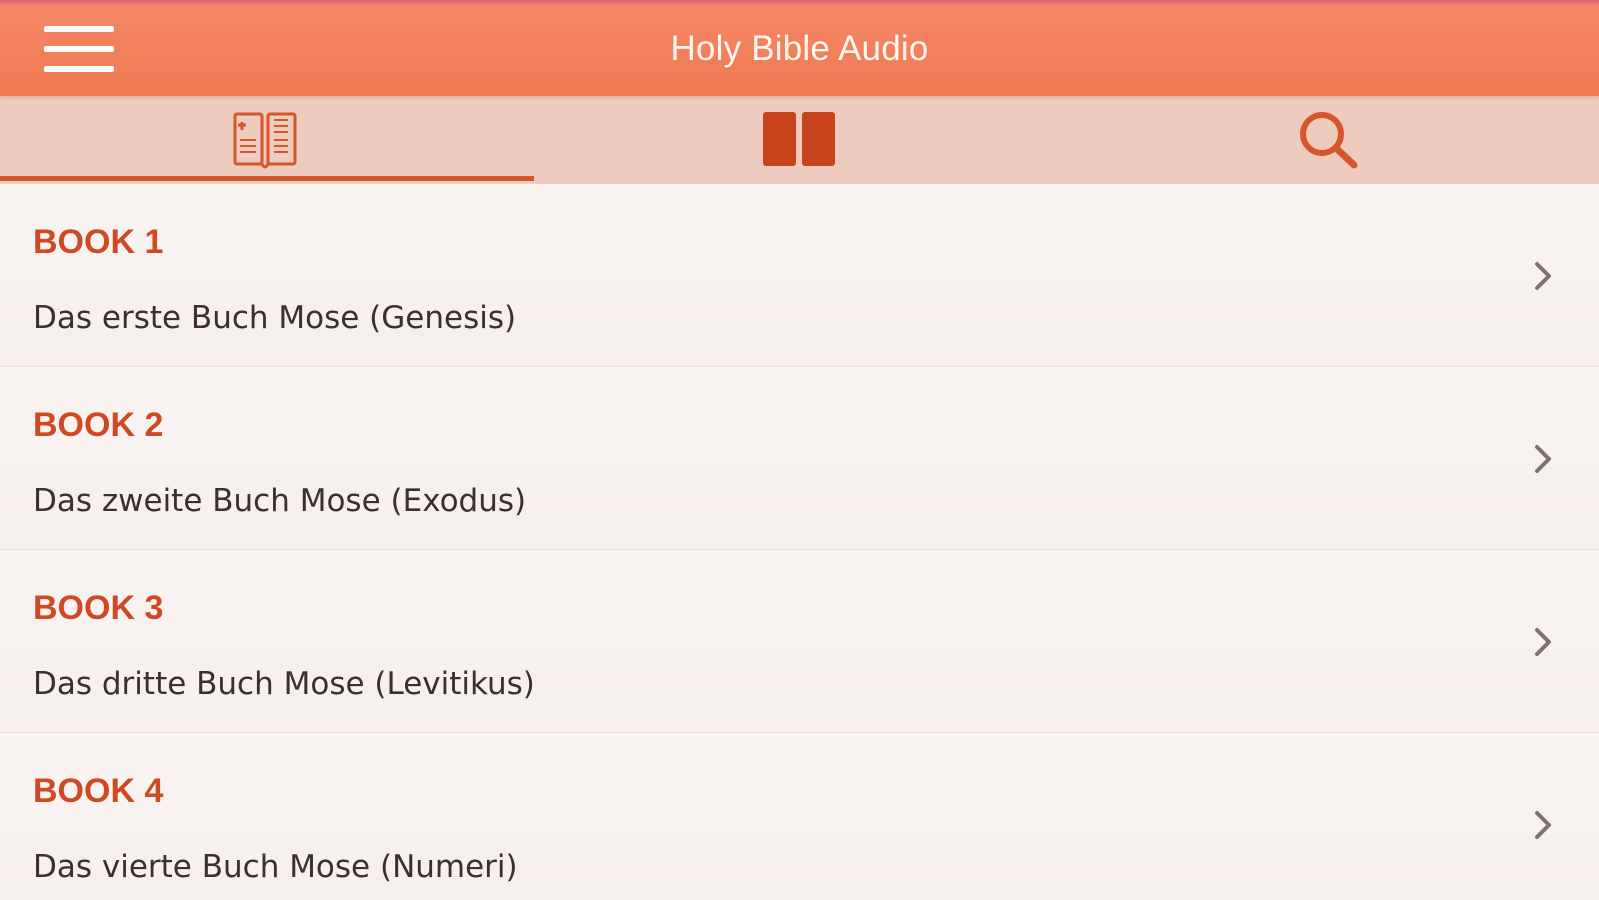 This screenshot has height=900, width=1599. I want to click on book-number-label: BOOK 2, so click(98, 425).